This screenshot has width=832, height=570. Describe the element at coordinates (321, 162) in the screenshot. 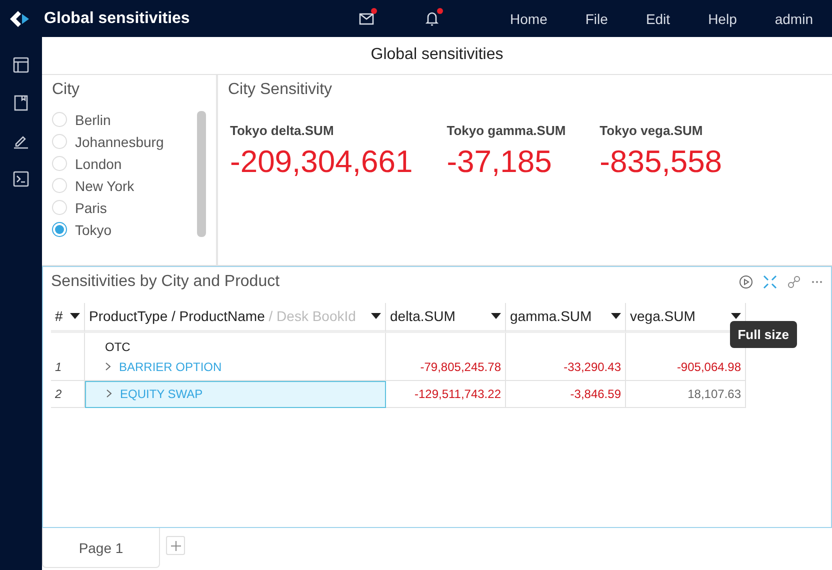

I see `kpi-value: -209,304,661` at that location.